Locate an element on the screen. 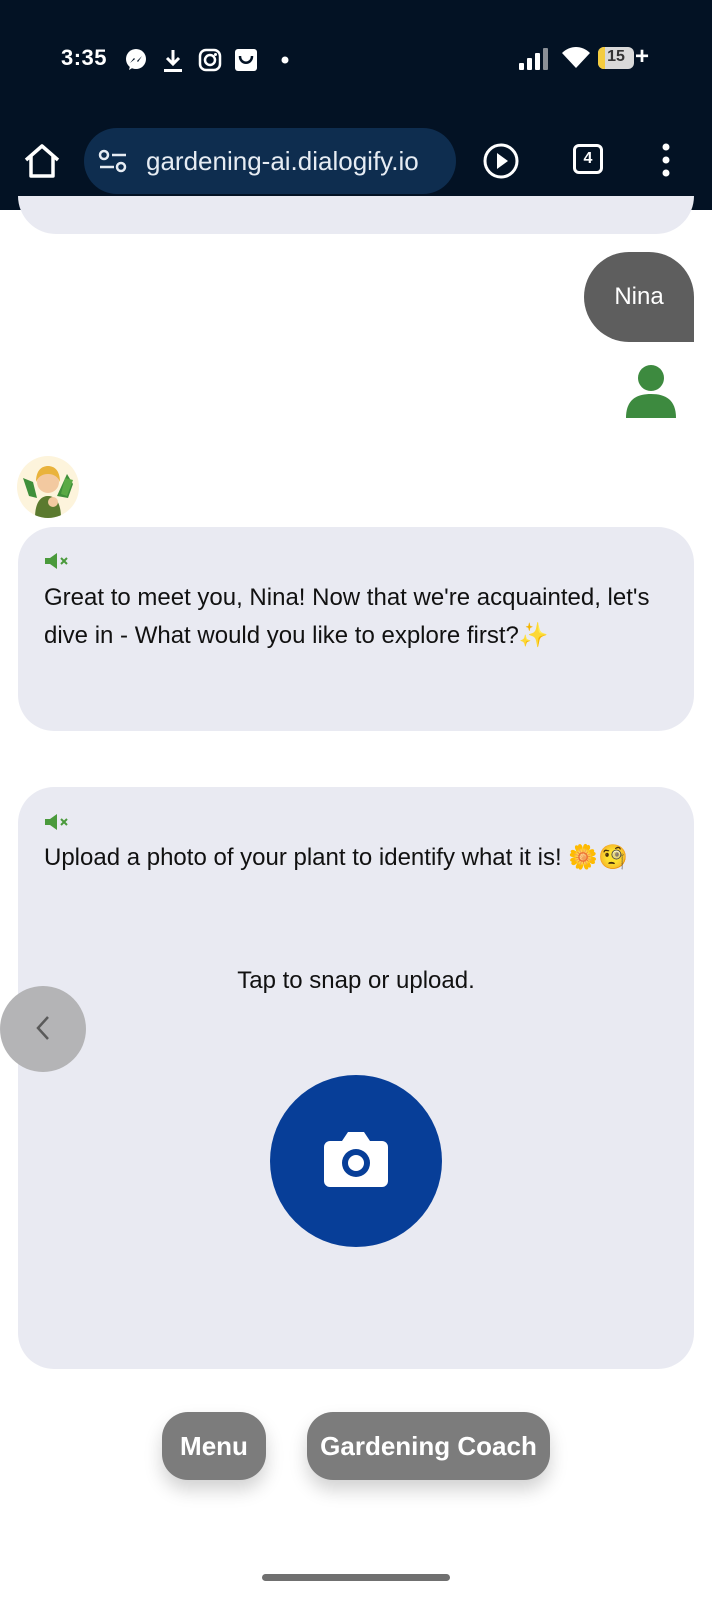 This screenshot has width=712, height=1600. back-arrow-button is located at coordinates (43, 1029).